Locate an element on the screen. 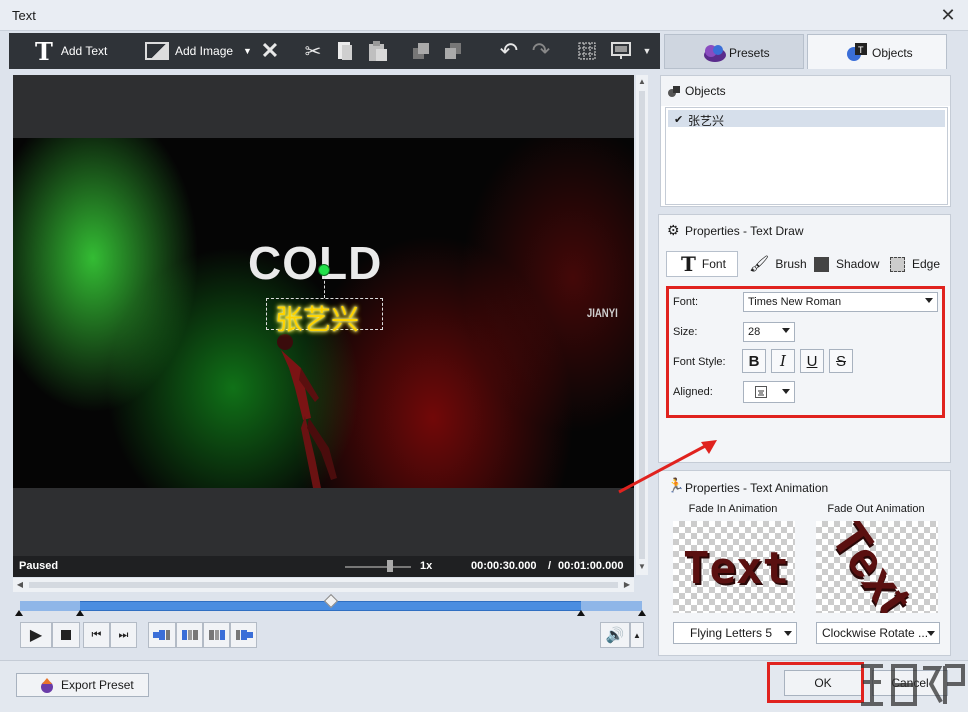 This screenshot has width=968, height=712. object-checkbox: ✔ is located at coordinates (678, 119).